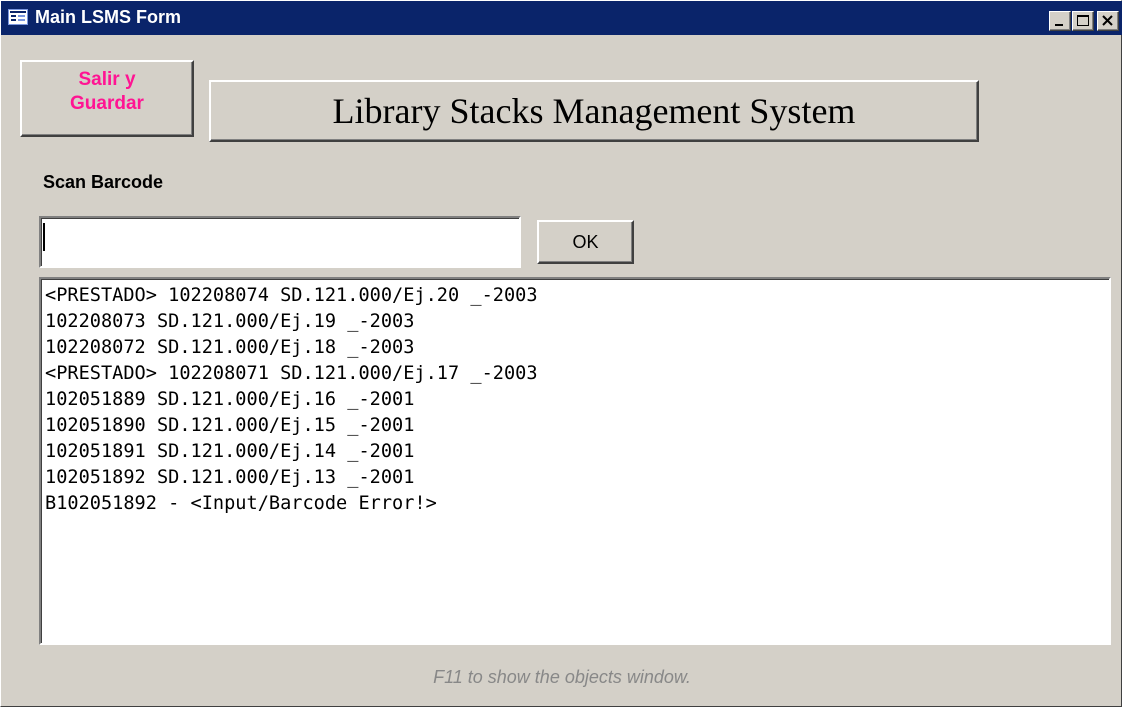 The width and height of the screenshot is (1122, 707). What do you see at coordinates (107, 103) in the screenshot?
I see `exit-save-label-line2: Guardar` at bounding box center [107, 103].